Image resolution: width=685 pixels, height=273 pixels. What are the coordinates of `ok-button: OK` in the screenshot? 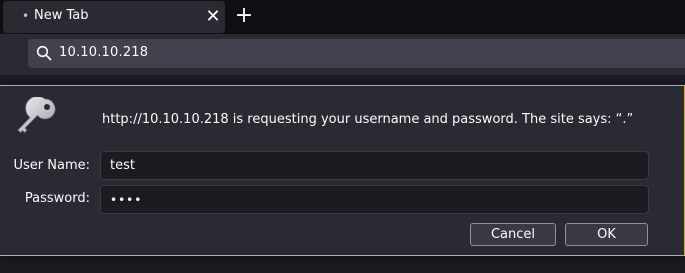 It's located at (606, 234).